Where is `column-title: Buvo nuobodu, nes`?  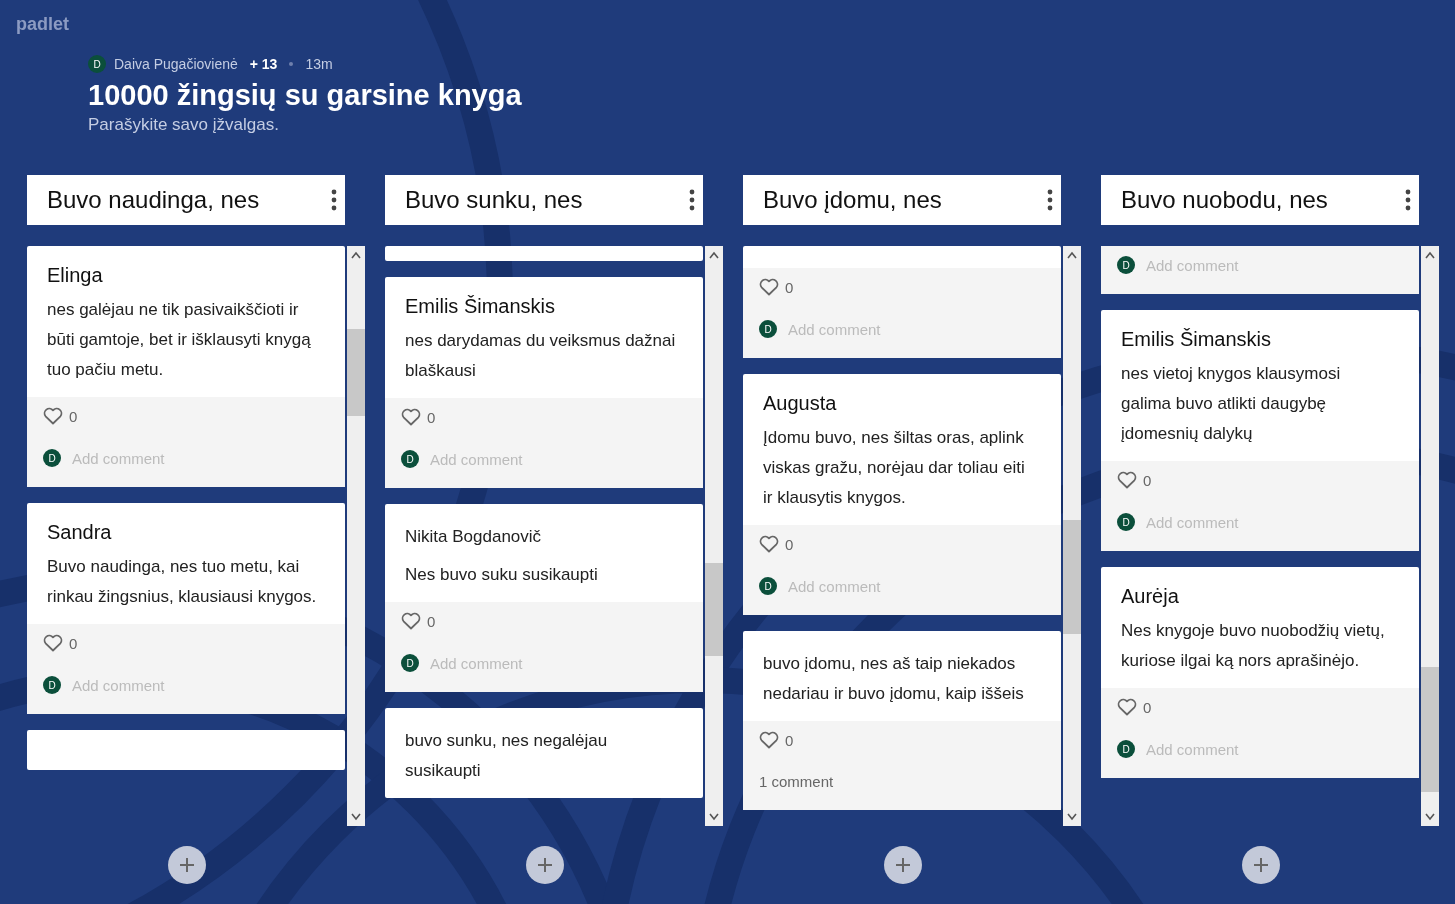
column-title: Buvo nuobodu, nes is located at coordinates (1224, 200).